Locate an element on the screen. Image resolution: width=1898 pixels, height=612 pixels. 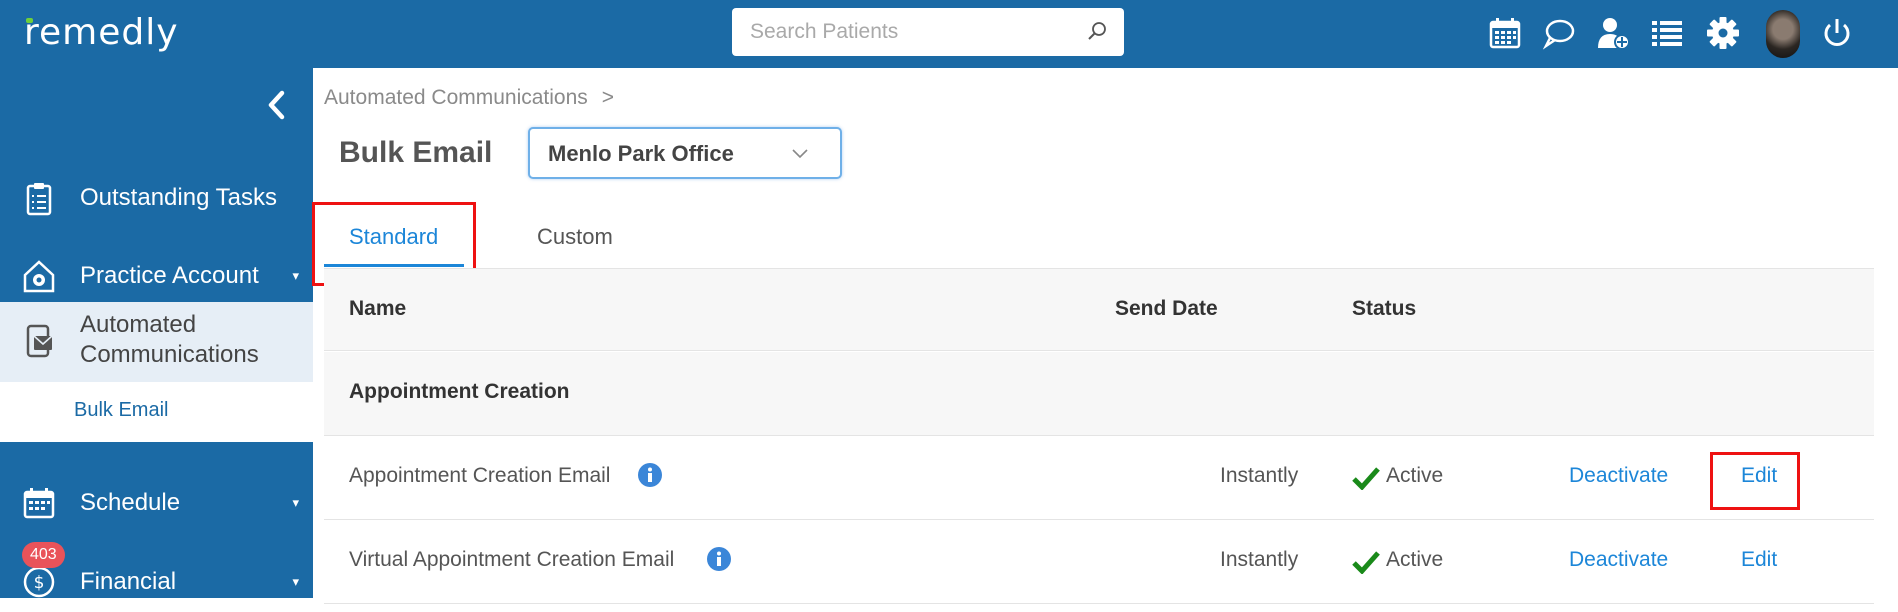
sidebar-item-label: Bulk Email is located at coordinates (121, 410).